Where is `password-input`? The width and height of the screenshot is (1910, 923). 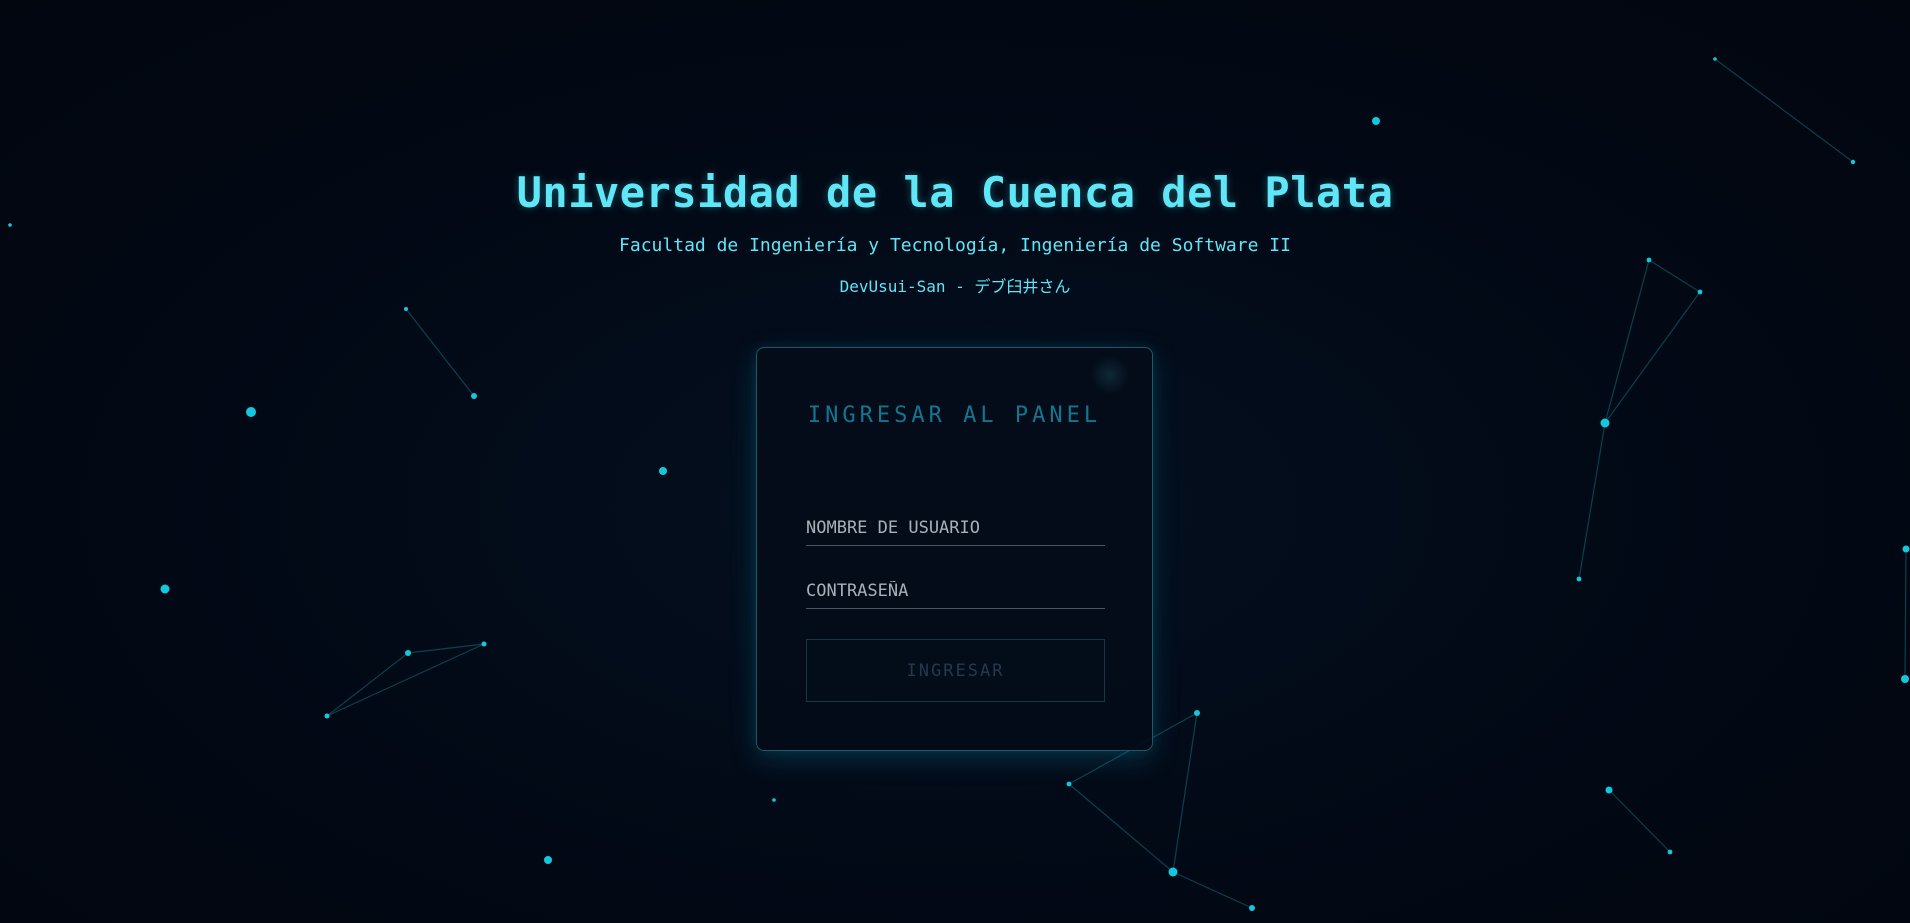
password-input is located at coordinates (955, 591).